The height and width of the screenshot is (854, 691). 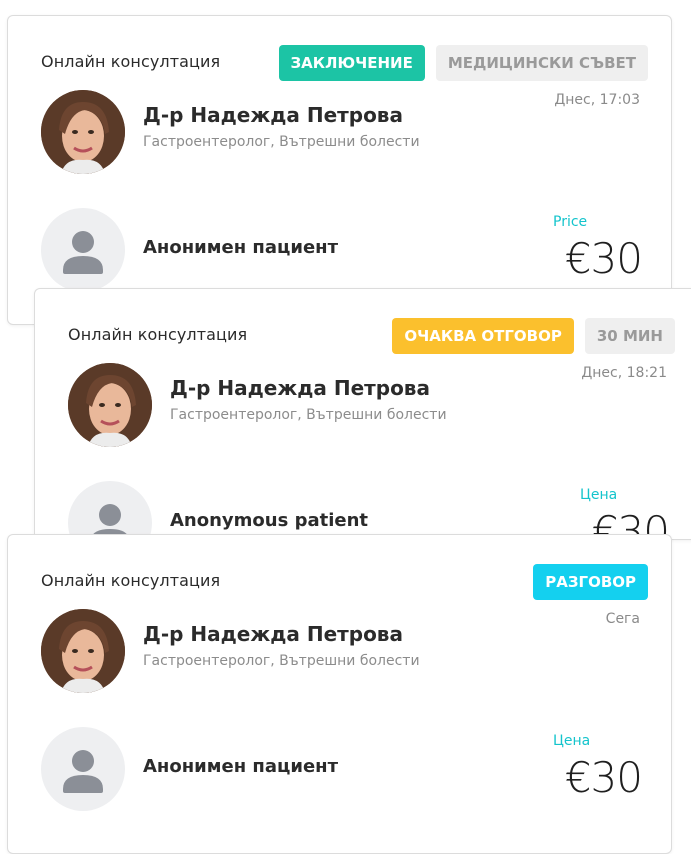 I want to click on patient-name: Anonymous patient, so click(x=269, y=520).